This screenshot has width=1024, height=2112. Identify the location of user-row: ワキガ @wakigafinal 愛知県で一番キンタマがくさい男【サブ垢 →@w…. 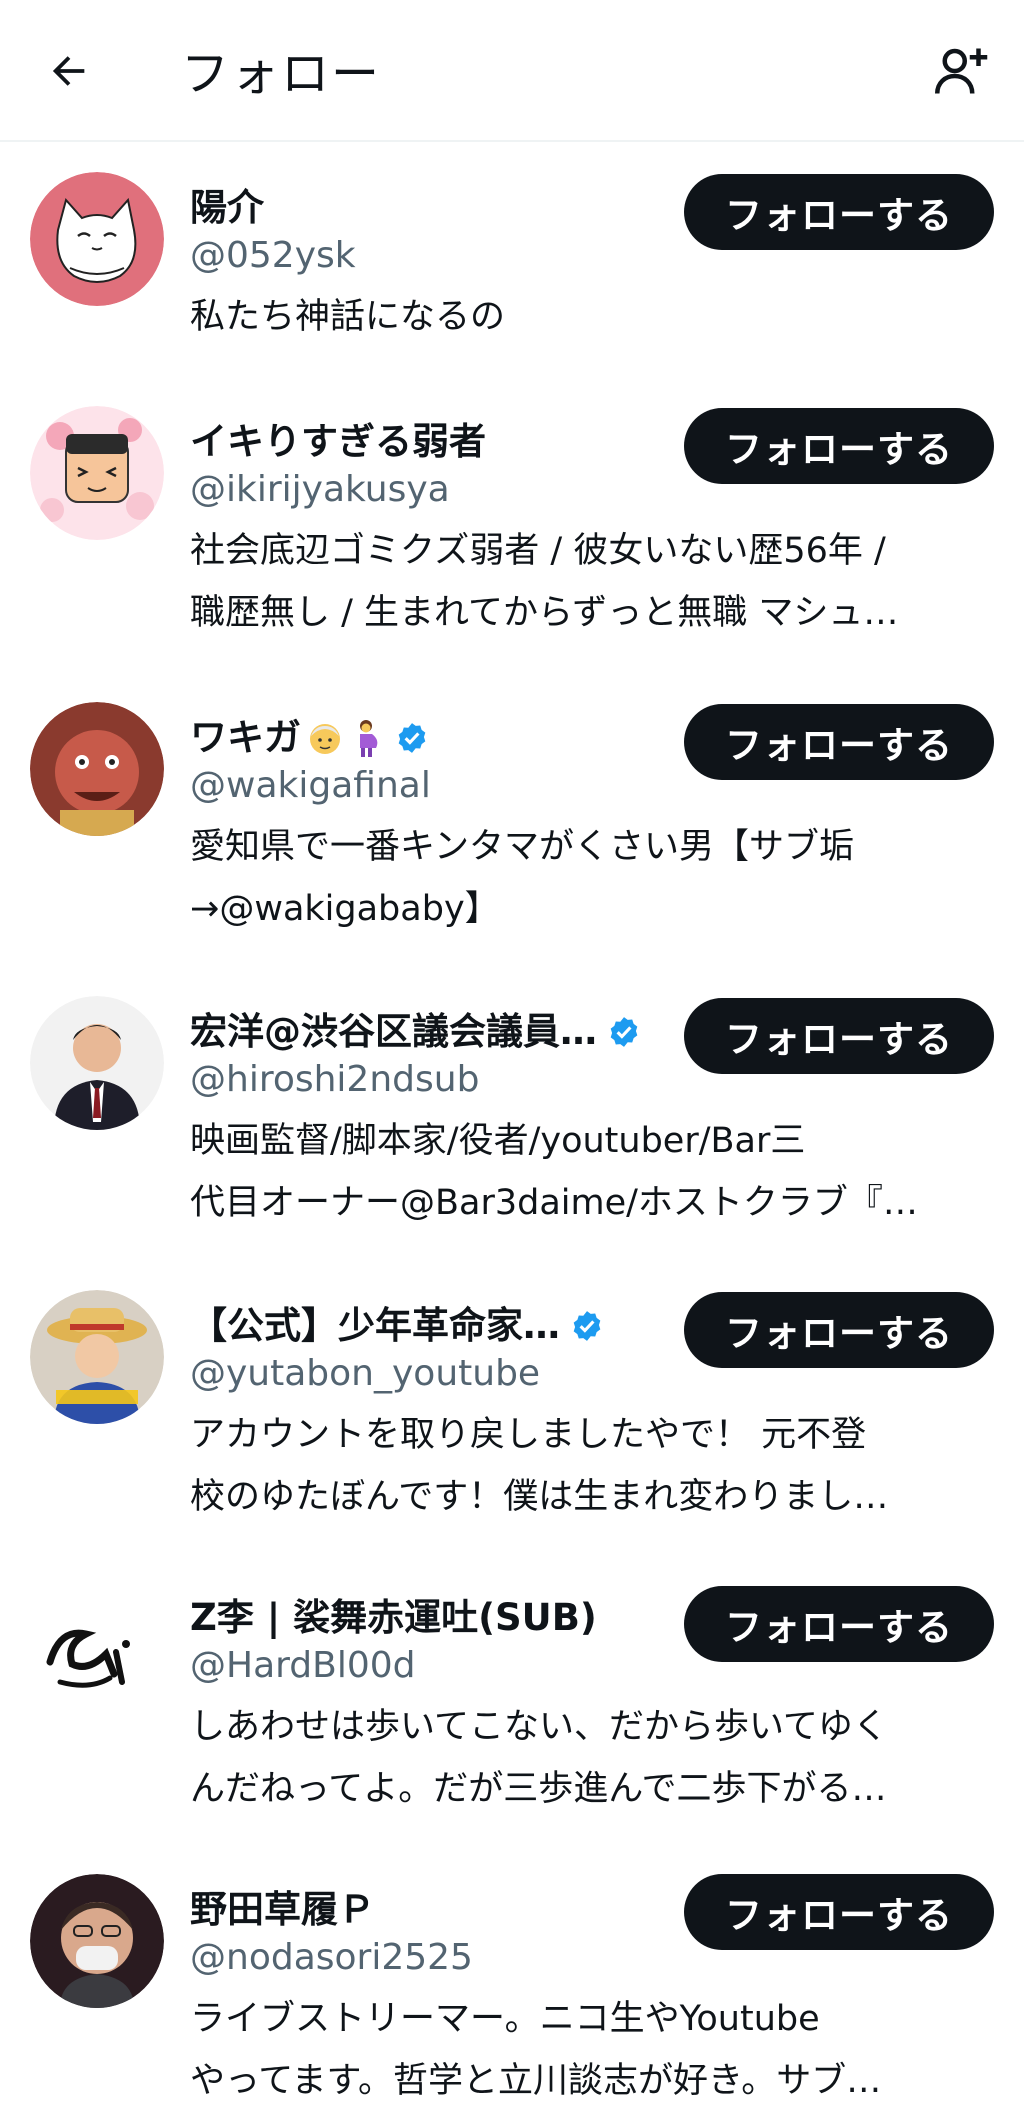
(512, 819).